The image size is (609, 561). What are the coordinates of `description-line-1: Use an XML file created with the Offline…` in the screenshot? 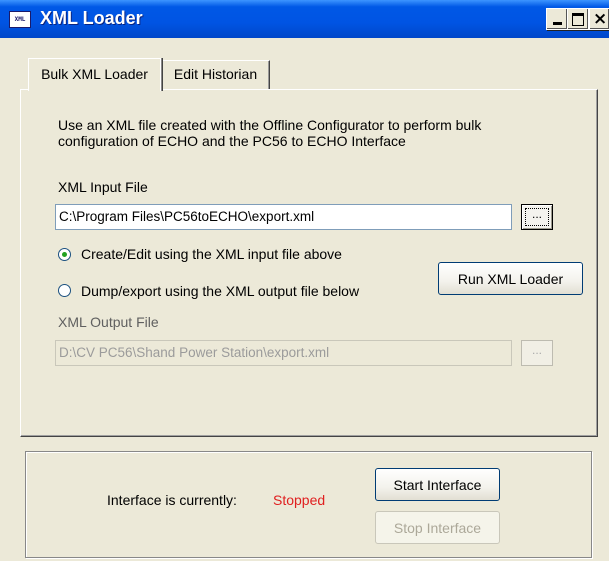 It's located at (270, 125).